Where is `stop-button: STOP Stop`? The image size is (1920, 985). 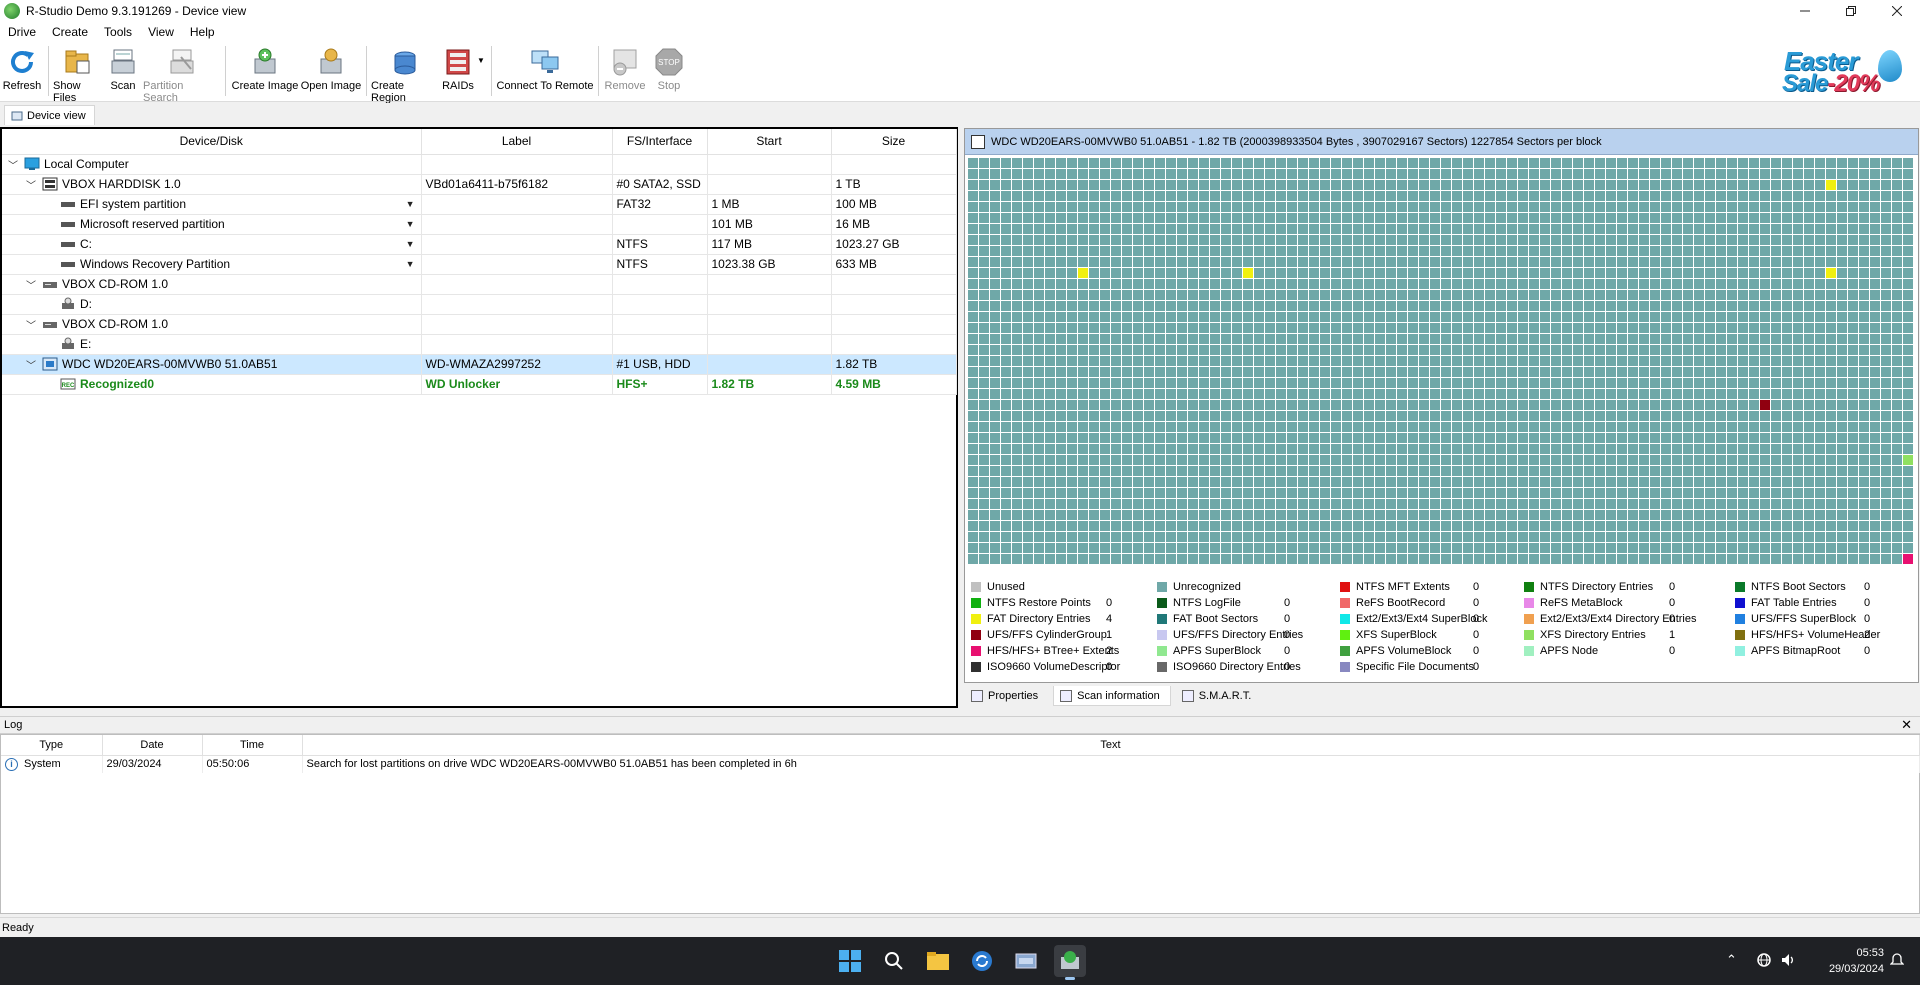 stop-button: STOP Stop is located at coordinates (669, 71).